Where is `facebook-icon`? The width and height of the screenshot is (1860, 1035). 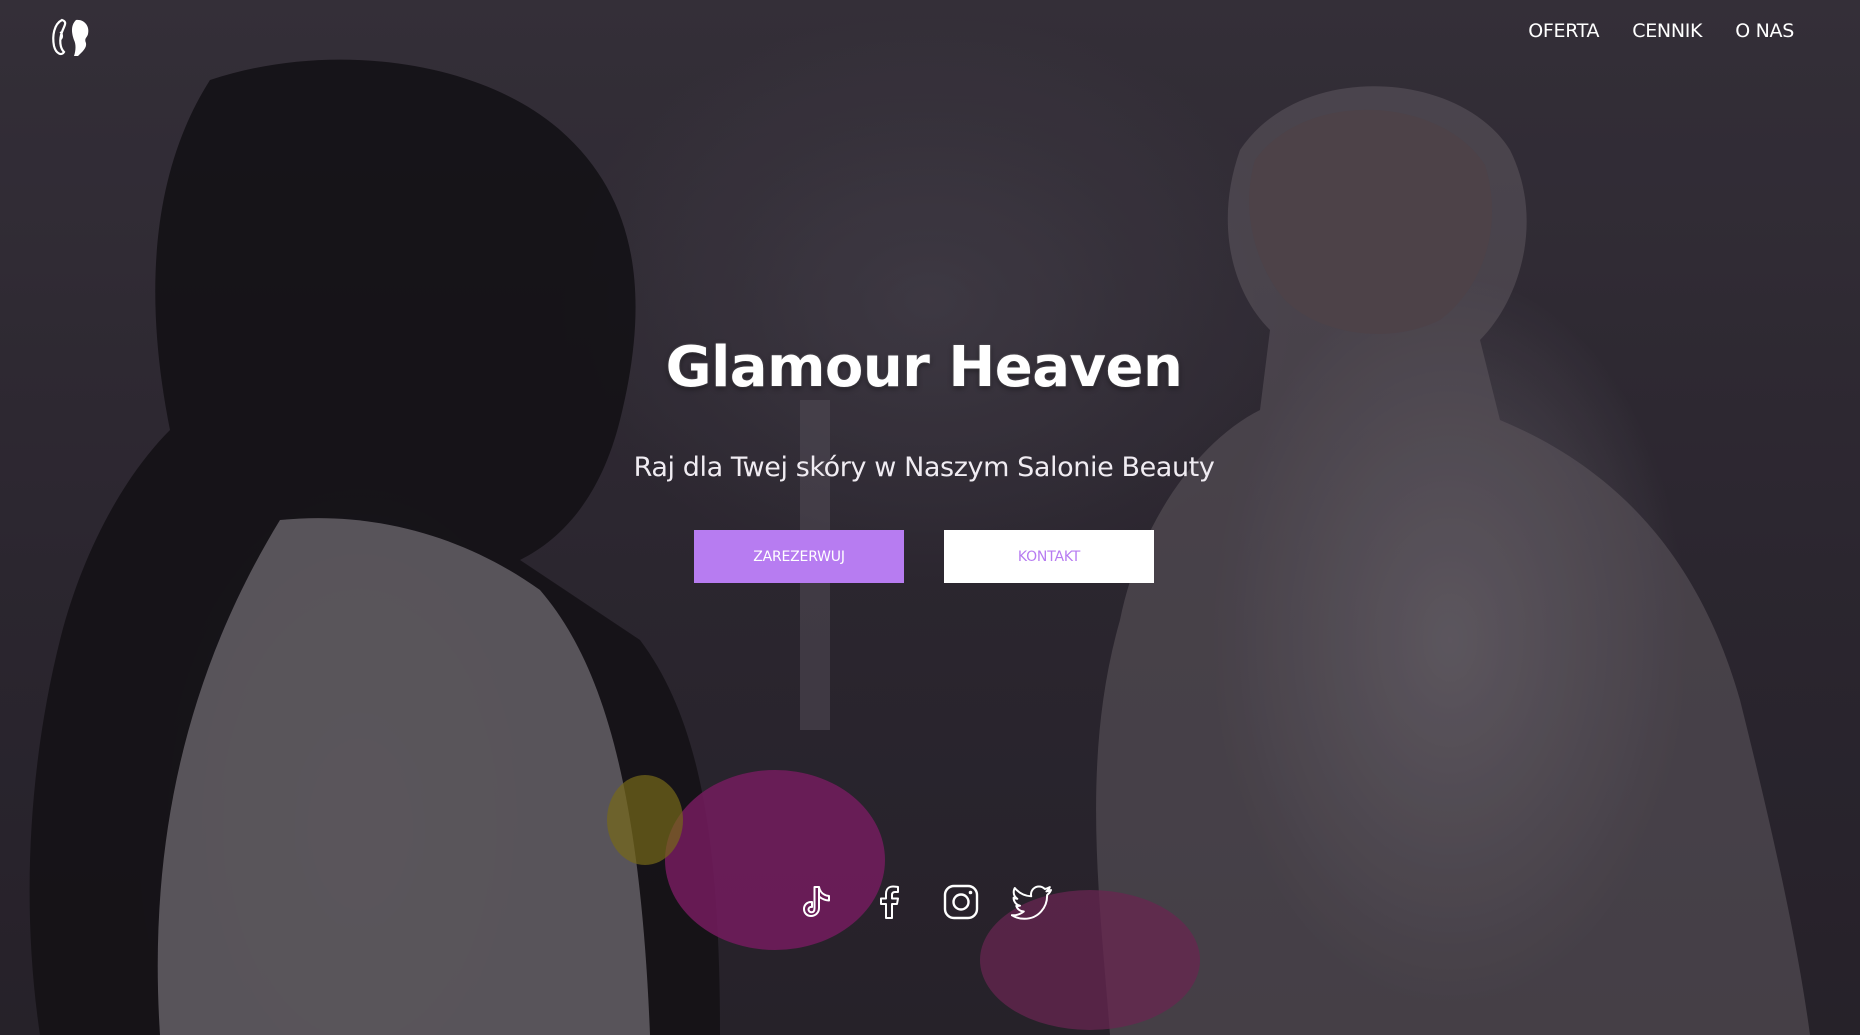 facebook-icon is located at coordinates (889, 902).